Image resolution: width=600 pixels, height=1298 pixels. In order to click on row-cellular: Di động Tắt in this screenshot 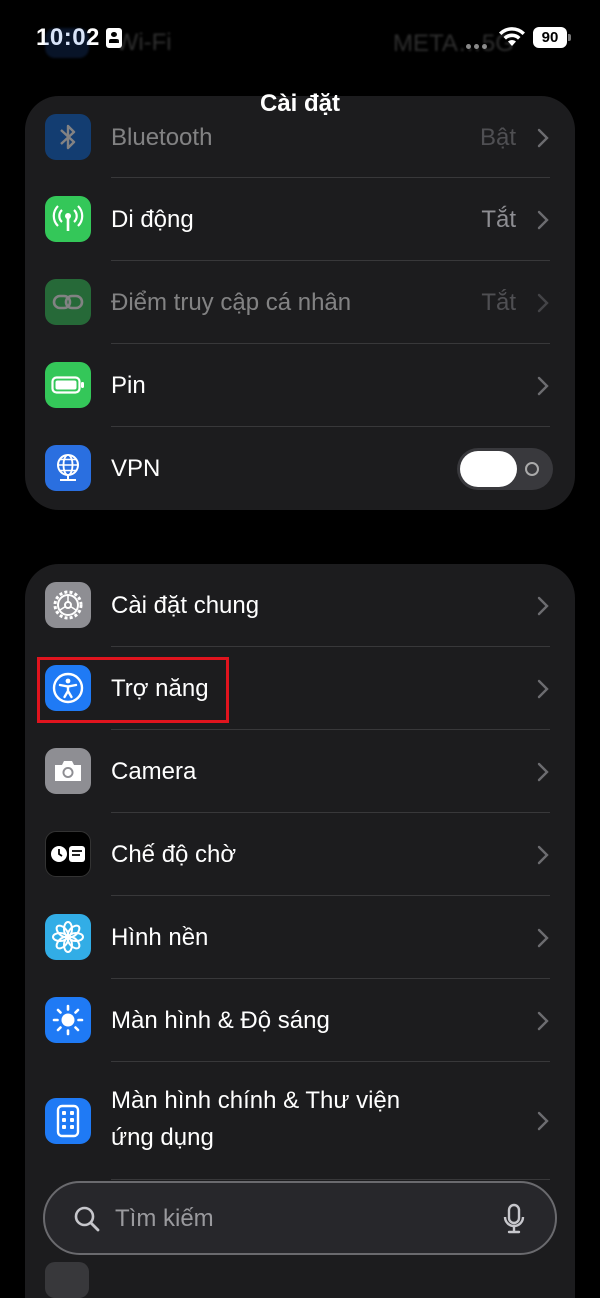, I will do `click(300, 219)`.